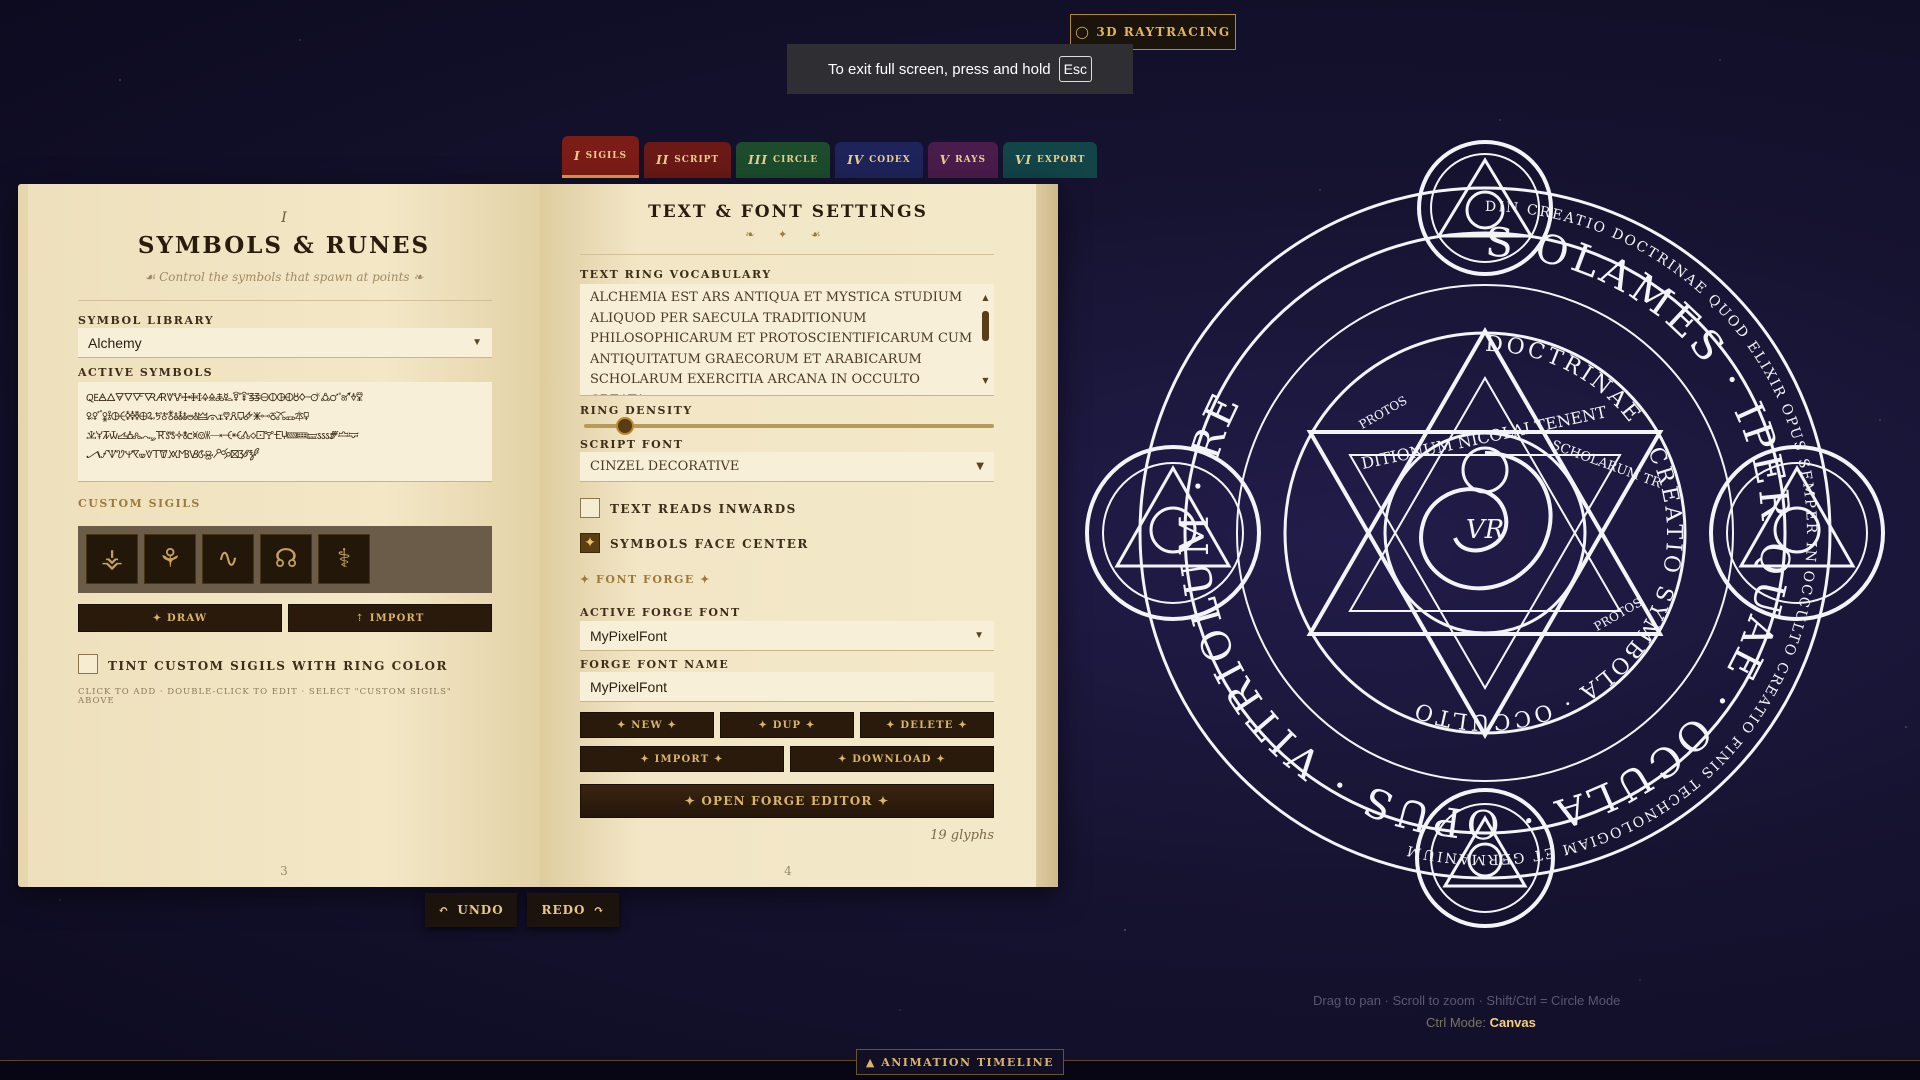 The width and height of the screenshot is (1920, 1080). I want to click on left-page-subtitle: Control the symbols that spawn at points, so click(284, 277).